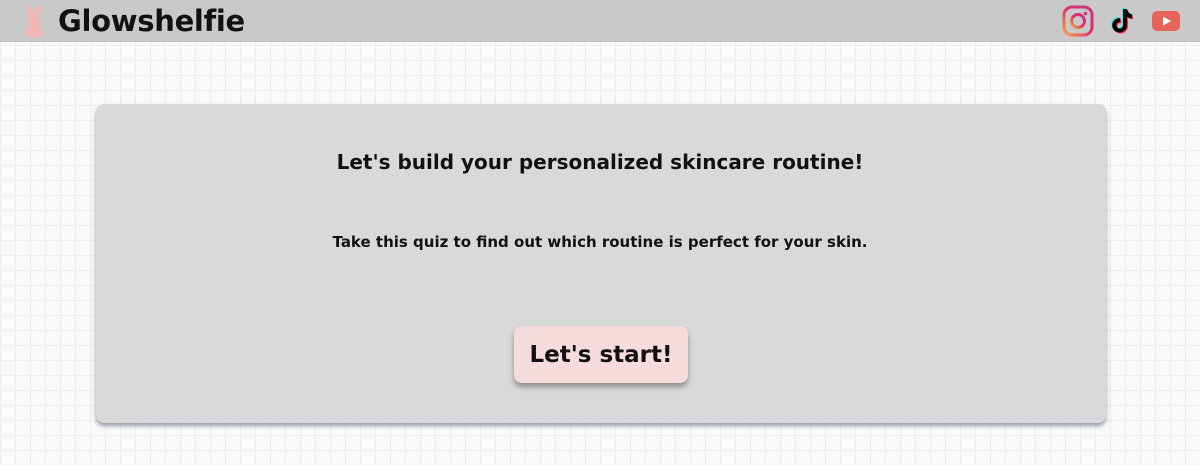 The height and width of the screenshot is (465, 1200). I want to click on top-bar: Glowshelfie, so click(600, 21).